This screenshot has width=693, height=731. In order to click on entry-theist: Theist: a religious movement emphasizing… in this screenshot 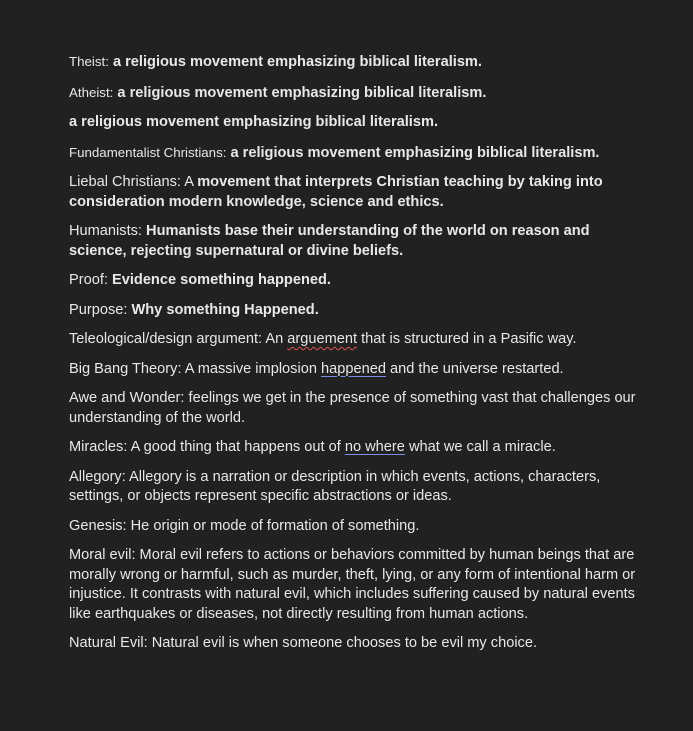, I will do `click(356, 62)`.